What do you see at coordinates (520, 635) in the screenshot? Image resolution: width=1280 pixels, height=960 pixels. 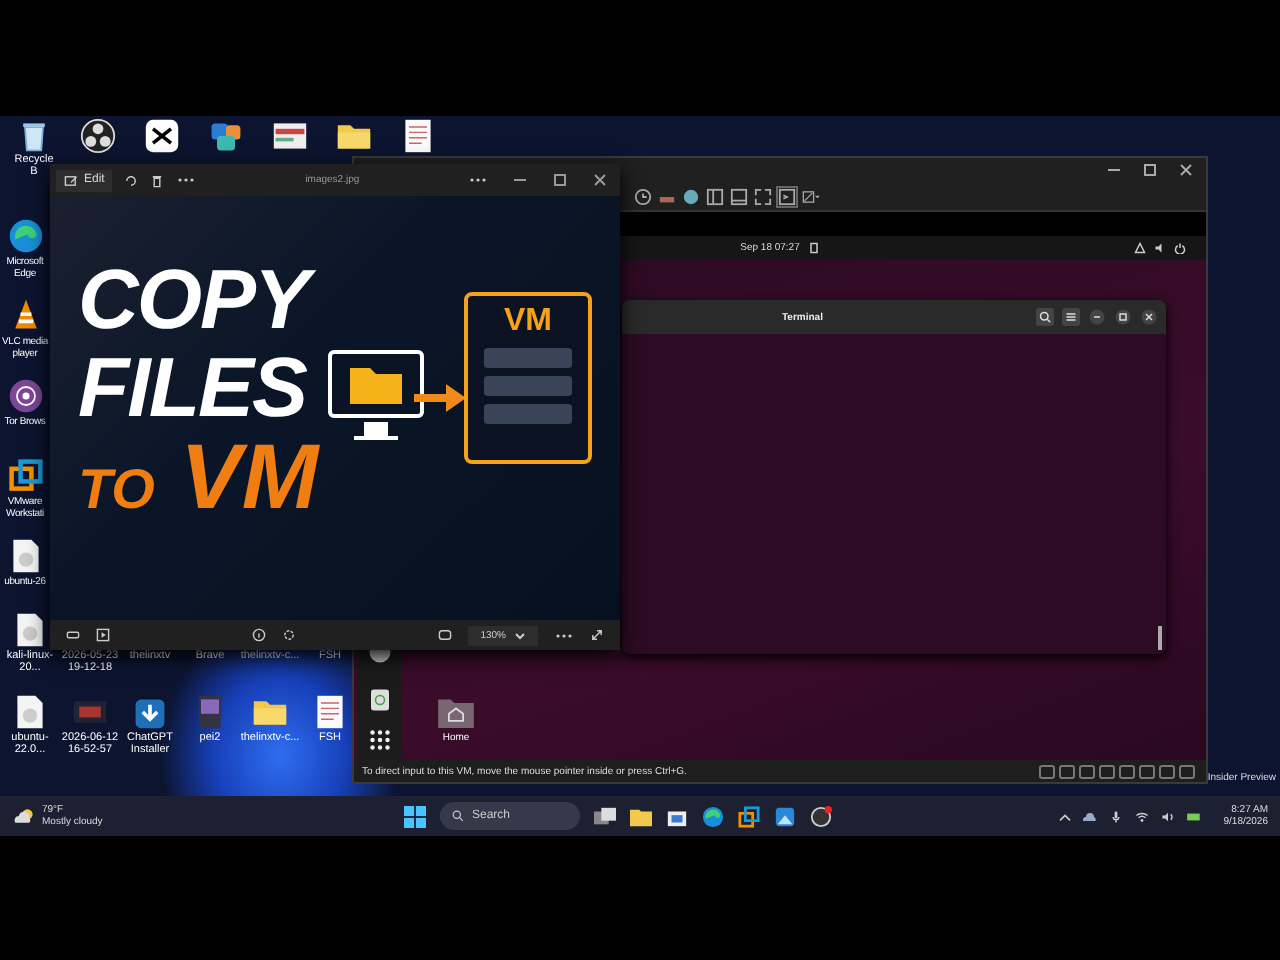 I see `chevron-down-icon` at bounding box center [520, 635].